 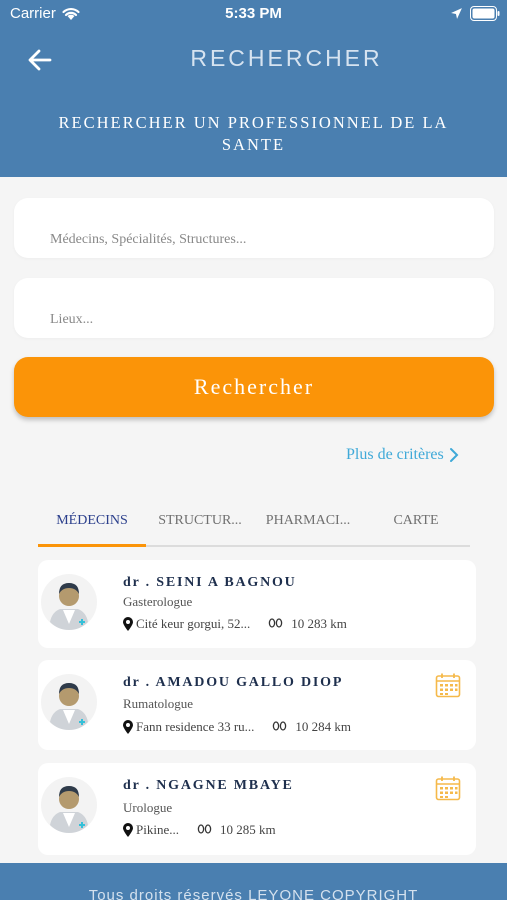 What do you see at coordinates (485, 13) in the screenshot?
I see `battery-icon` at bounding box center [485, 13].